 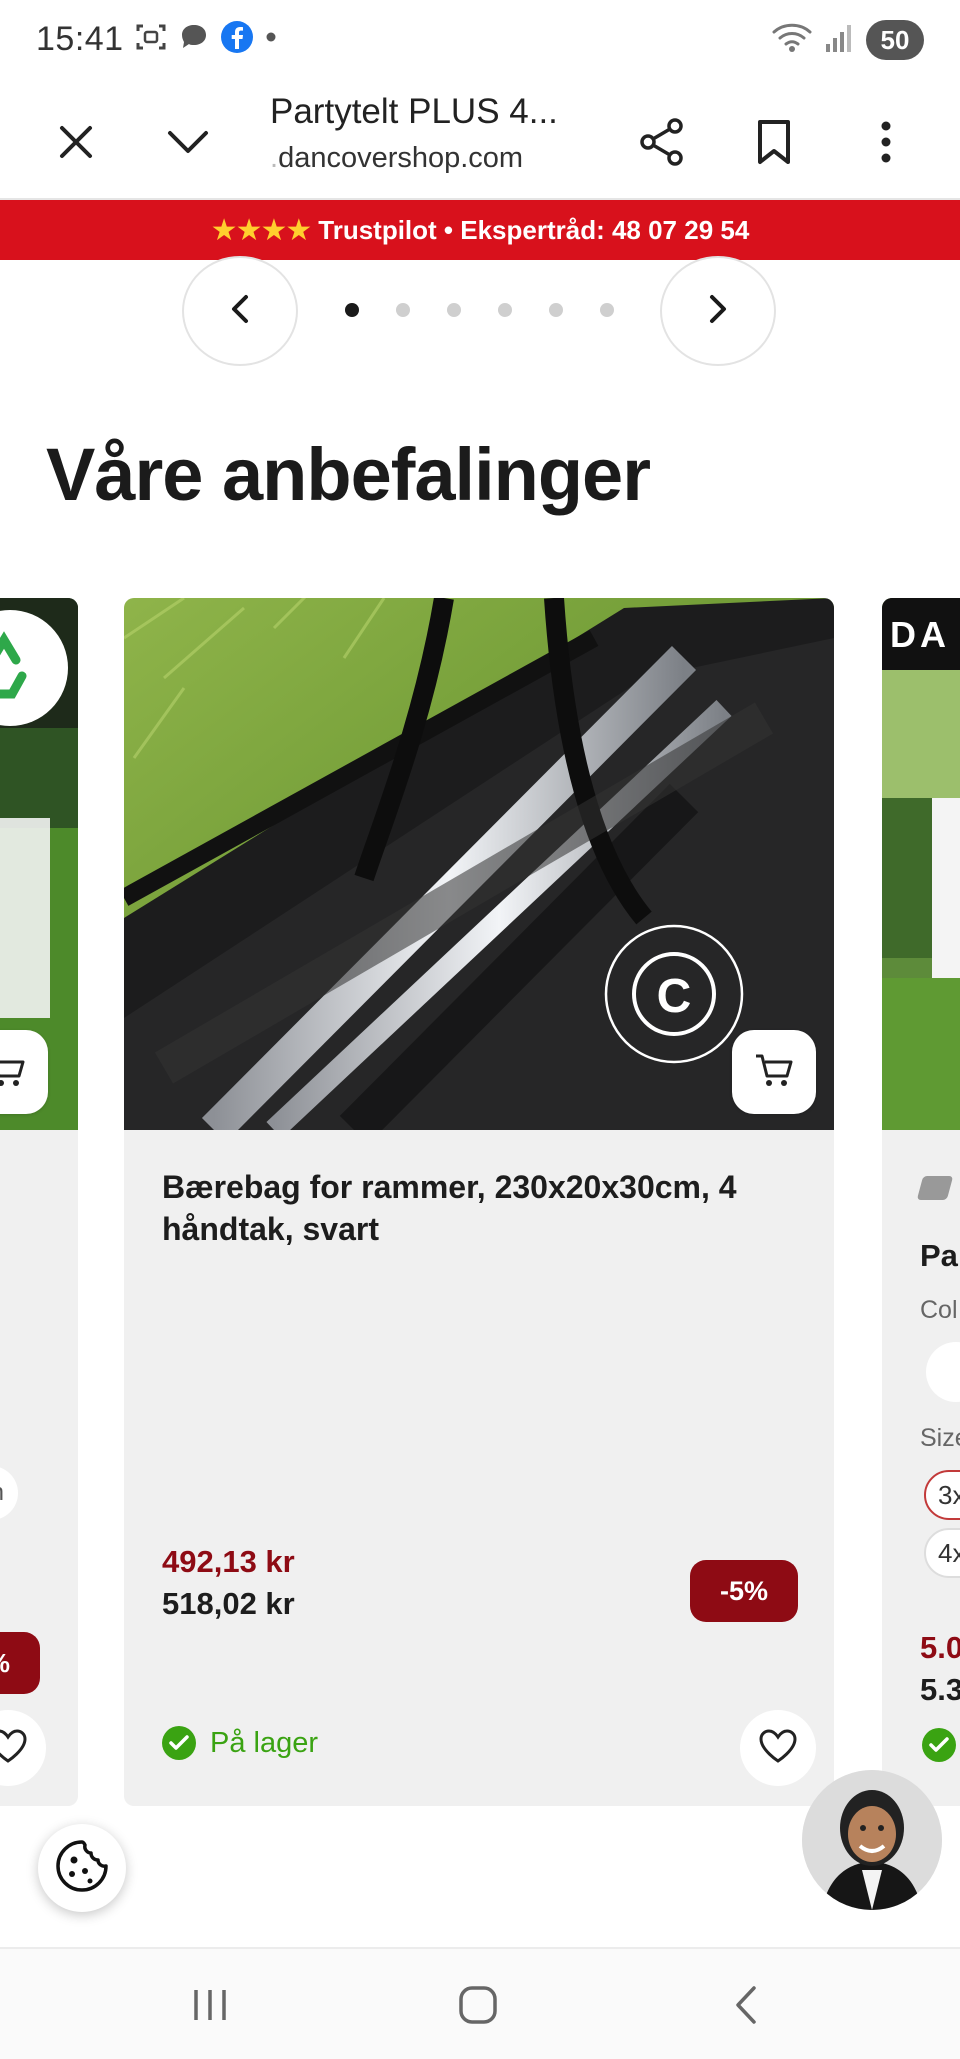 I want to click on close-icon, so click(x=76, y=142).